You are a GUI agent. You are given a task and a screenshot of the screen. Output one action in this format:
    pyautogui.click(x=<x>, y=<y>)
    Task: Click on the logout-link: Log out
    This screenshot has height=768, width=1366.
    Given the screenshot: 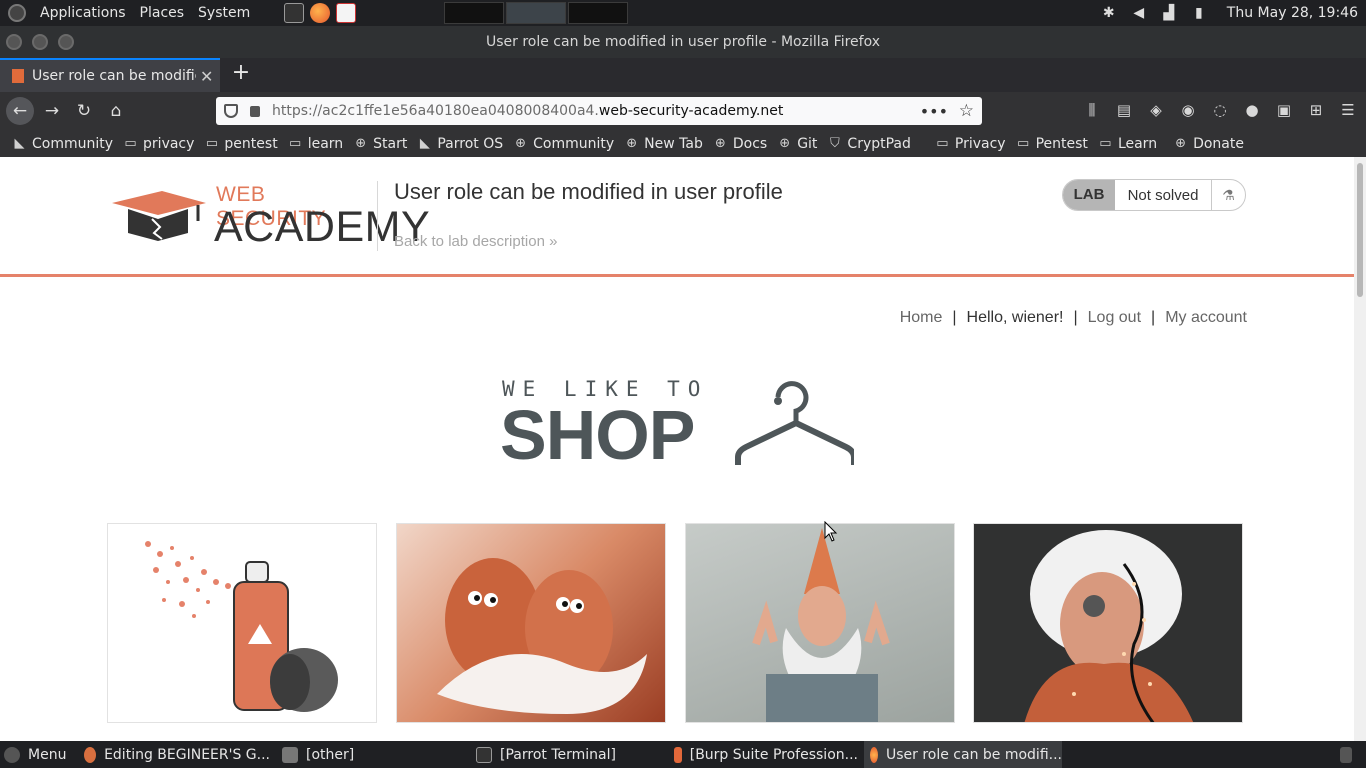 What is the action you would take?
    pyautogui.click(x=1114, y=318)
    